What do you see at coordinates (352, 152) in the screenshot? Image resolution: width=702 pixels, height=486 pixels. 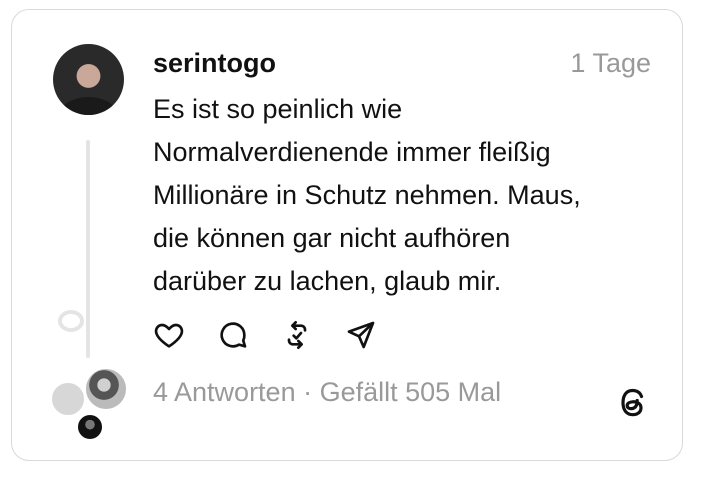 I see `post-text-line: Normalverdienende immer fleißig` at bounding box center [352, 152].